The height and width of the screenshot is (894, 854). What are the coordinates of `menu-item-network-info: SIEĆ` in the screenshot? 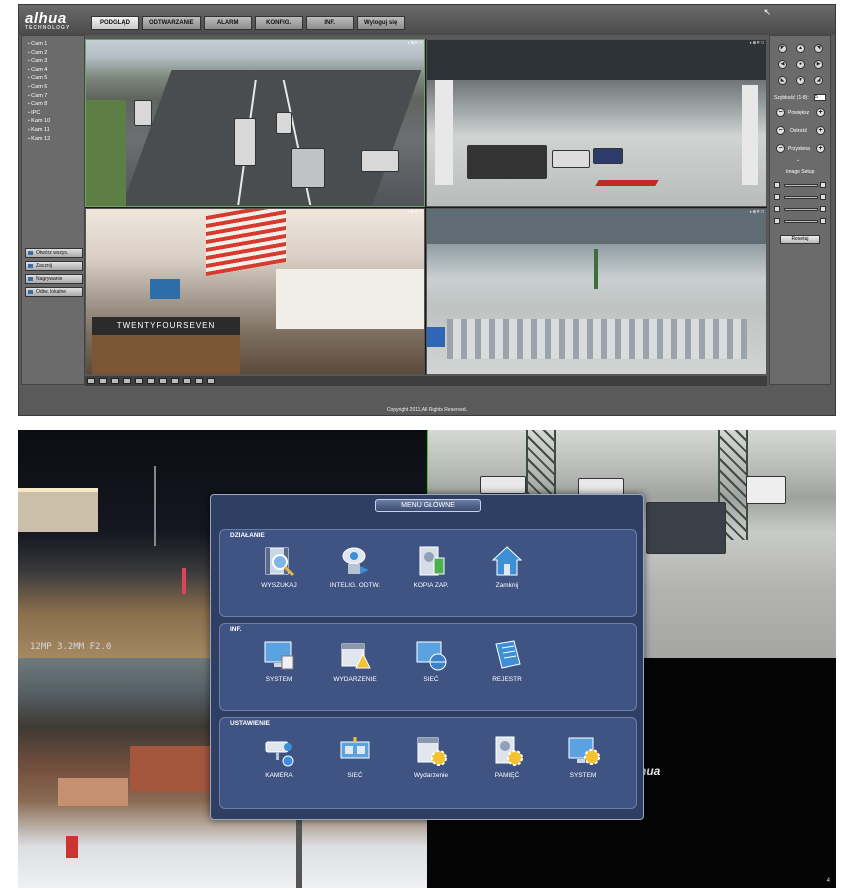 It's located at (431, 660).